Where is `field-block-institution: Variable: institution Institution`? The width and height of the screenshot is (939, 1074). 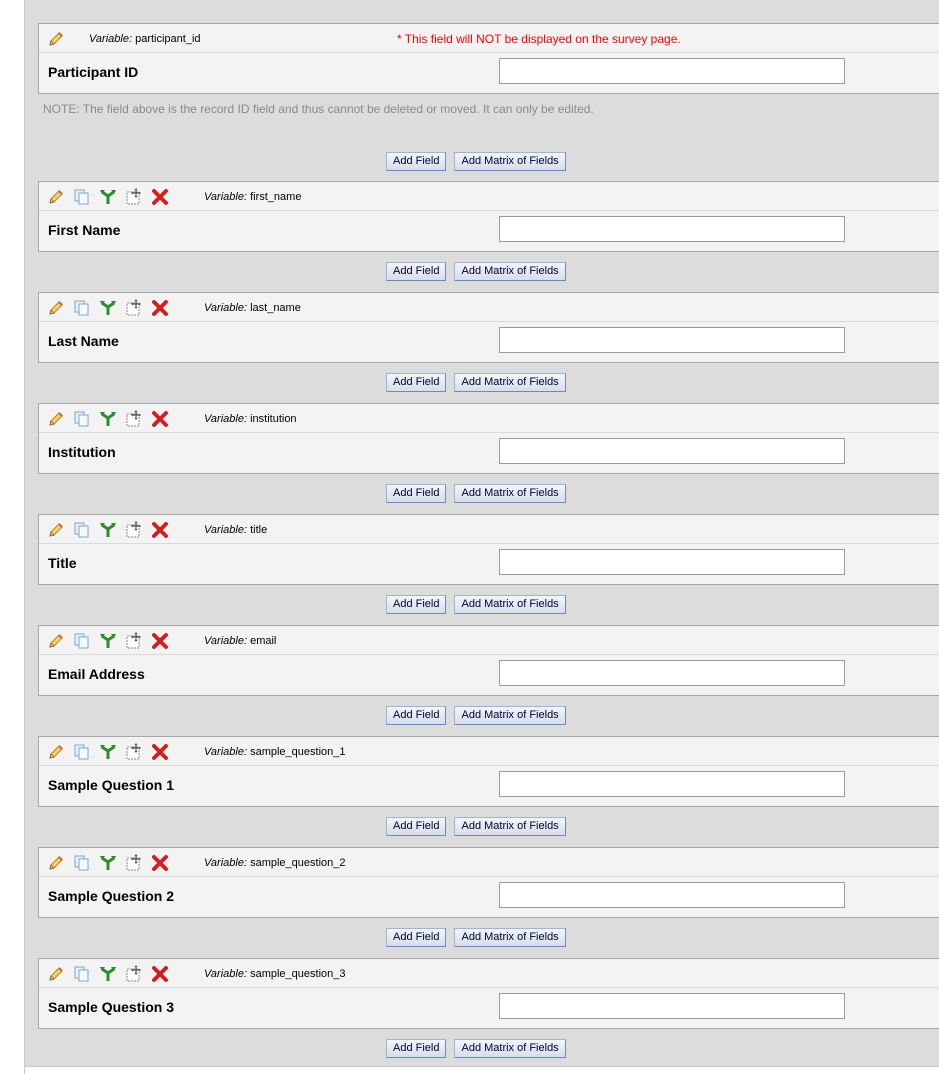
field-block-institution: Variable: institution Institution is located at coordinates (488, 438).